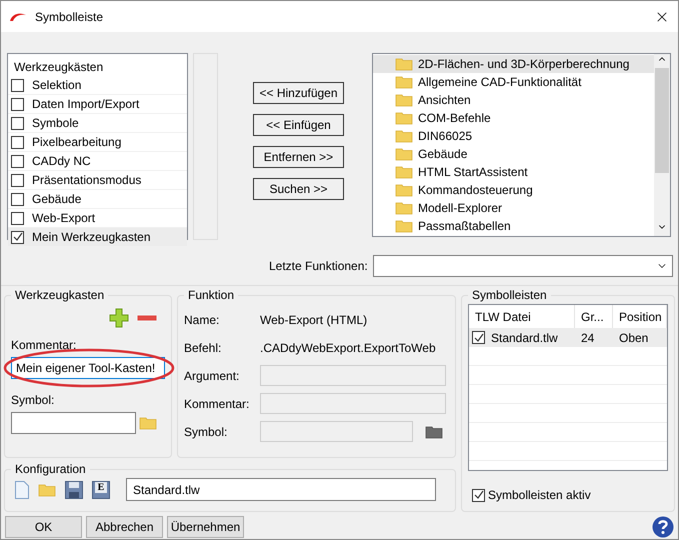 This screenshot has height=540, width=679. Describe the element at coordinates (298, 157) in the screenshot. I see `action-button: Entfernen >>` at that location.